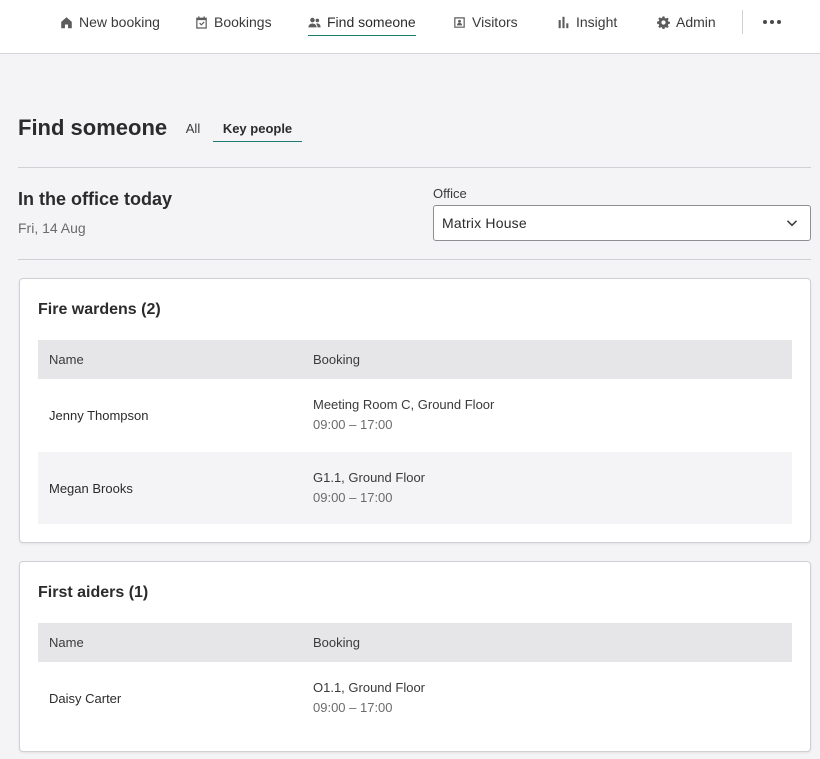 The width and height of the screenshot is (820, 759). What do you see at coordinates (93, 127) in the screenshot?
I see `page-title: Find someone` at bounding box center [93, 127].